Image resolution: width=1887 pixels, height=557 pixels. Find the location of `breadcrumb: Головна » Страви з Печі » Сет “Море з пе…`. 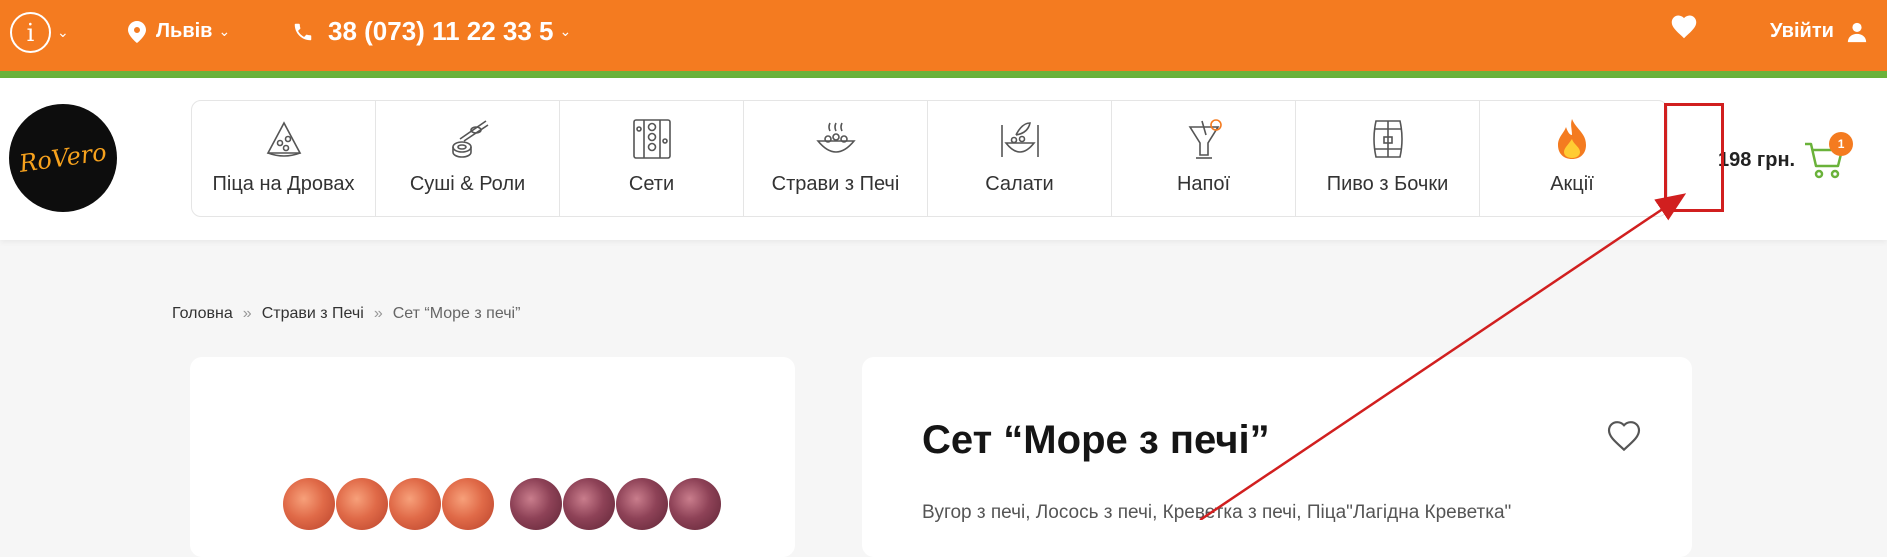

breadcrumb: Головна » Страви з Печі » Сет “Море з пе… is located at coordinates (346, 314).